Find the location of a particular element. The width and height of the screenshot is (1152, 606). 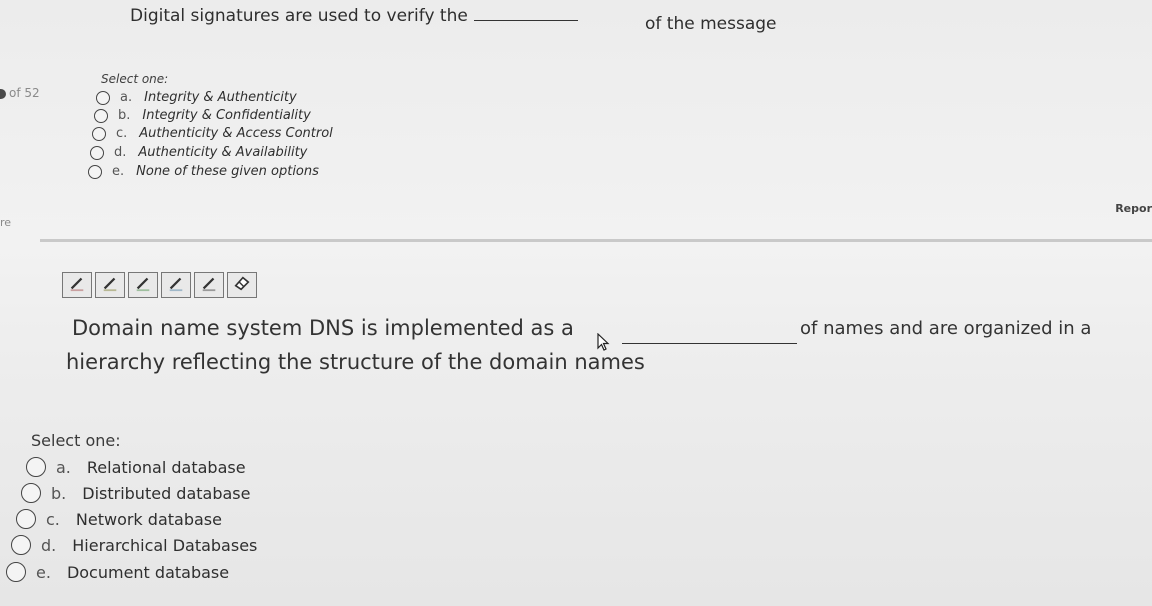

question-1-option-d: d. Authenticity & Availability is located at coordinates (198, 152).